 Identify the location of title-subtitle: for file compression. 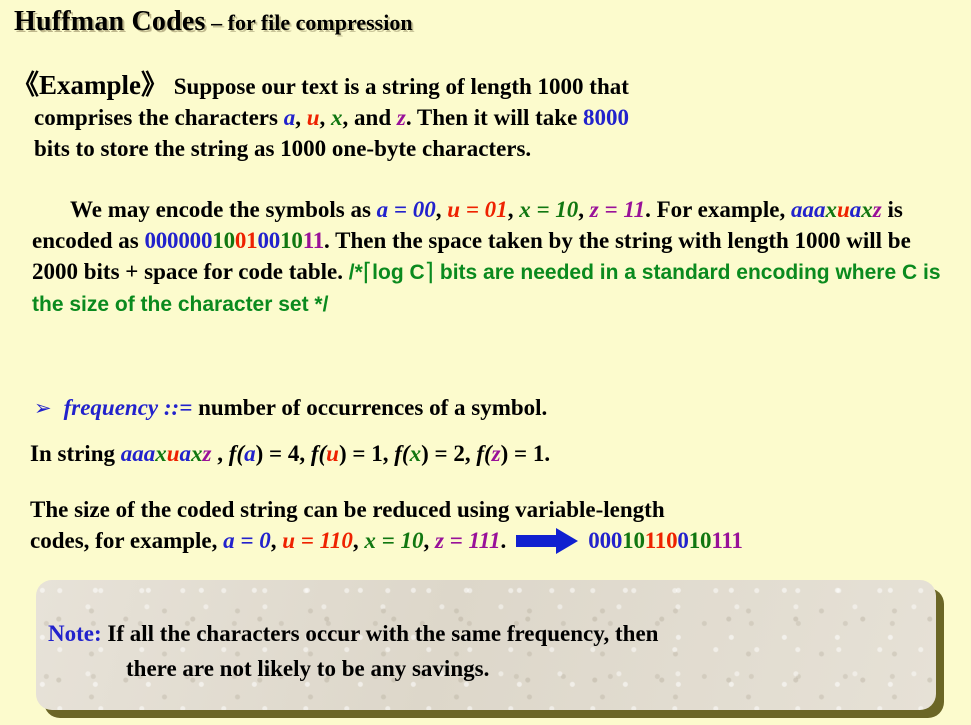
(320, 22).